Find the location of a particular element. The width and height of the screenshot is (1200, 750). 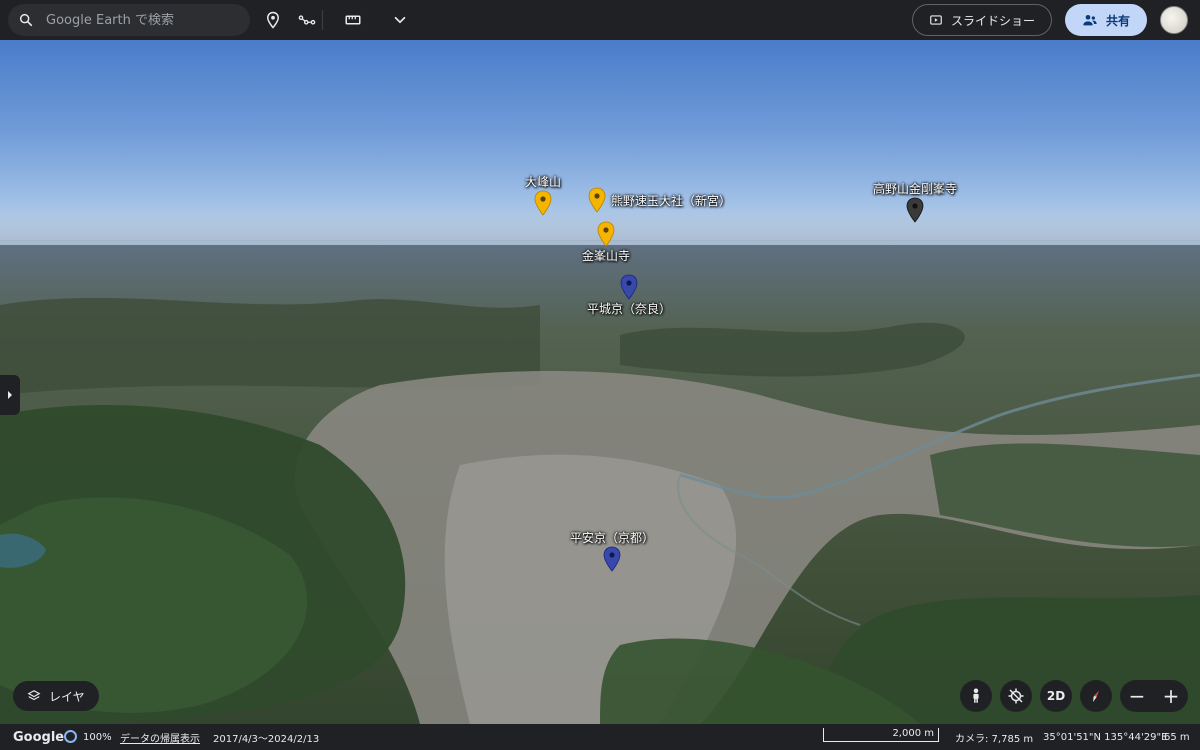

avatar is located at coordinates (1174, 20).